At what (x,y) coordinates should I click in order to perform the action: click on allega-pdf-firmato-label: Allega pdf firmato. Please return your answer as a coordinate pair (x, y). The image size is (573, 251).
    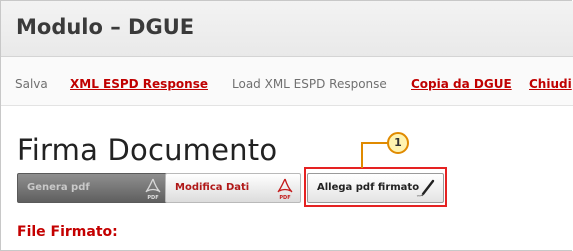
    Looking at the image, I should click on (368, 187).